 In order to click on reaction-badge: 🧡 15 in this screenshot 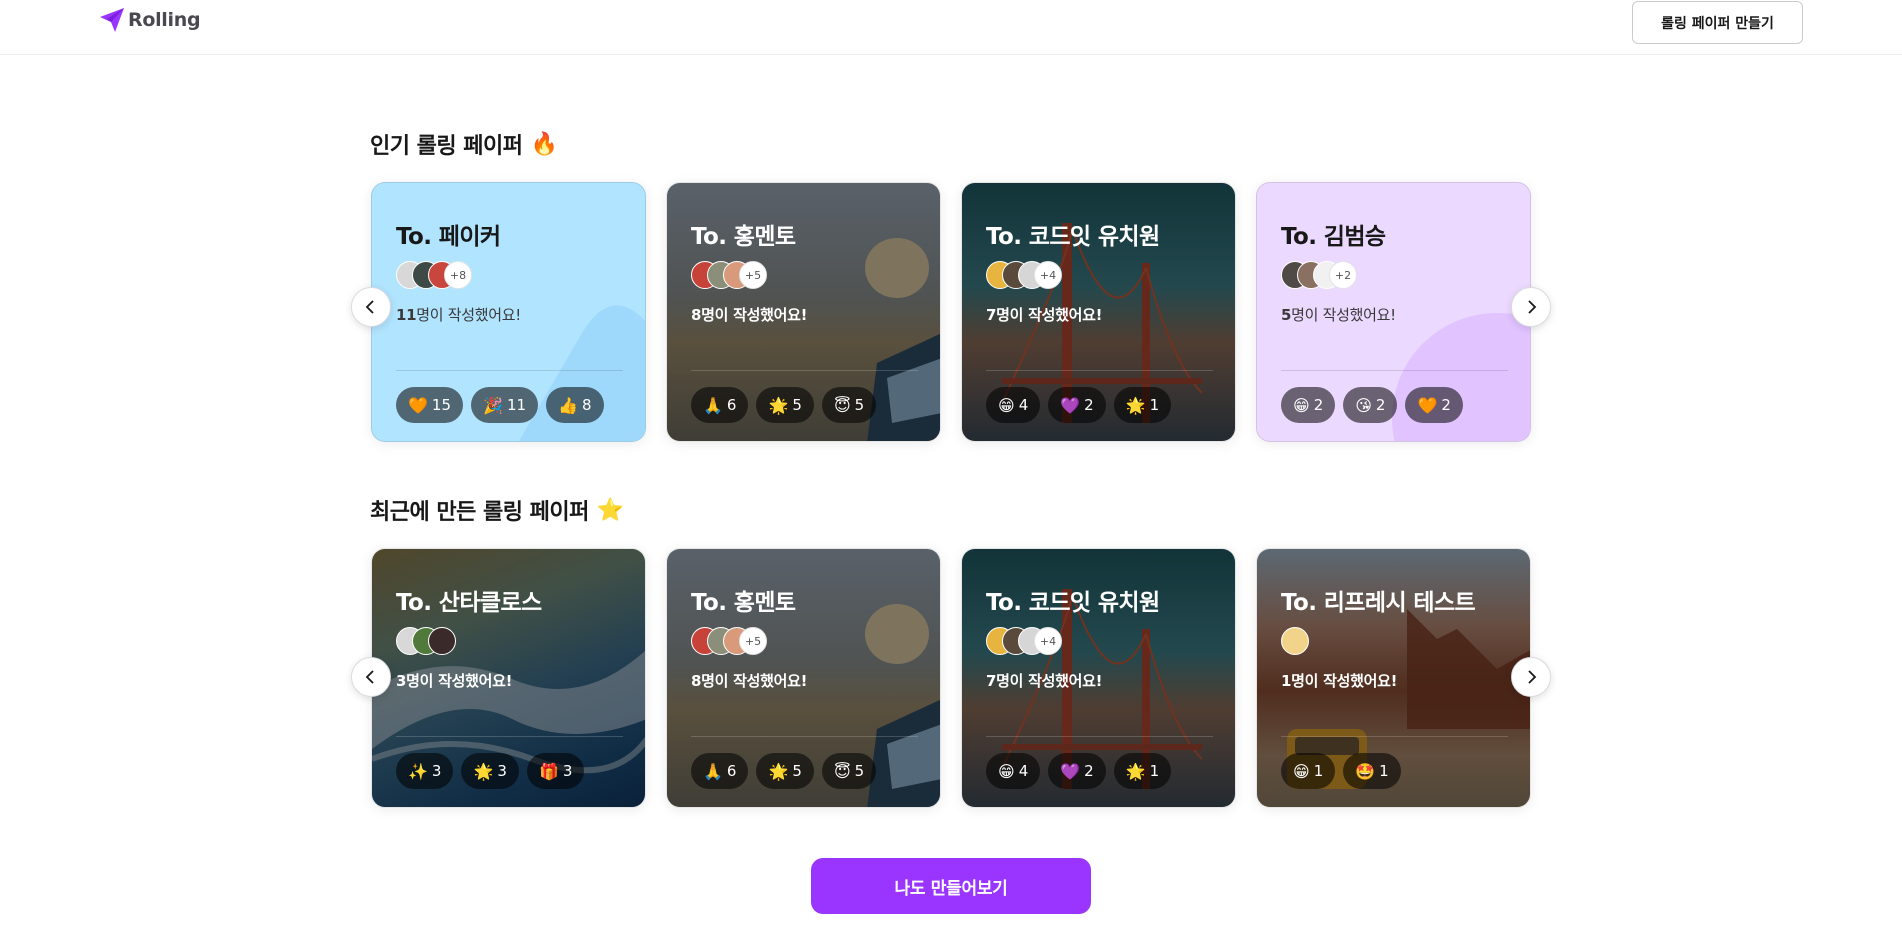, I will do `click(430, 405)`.